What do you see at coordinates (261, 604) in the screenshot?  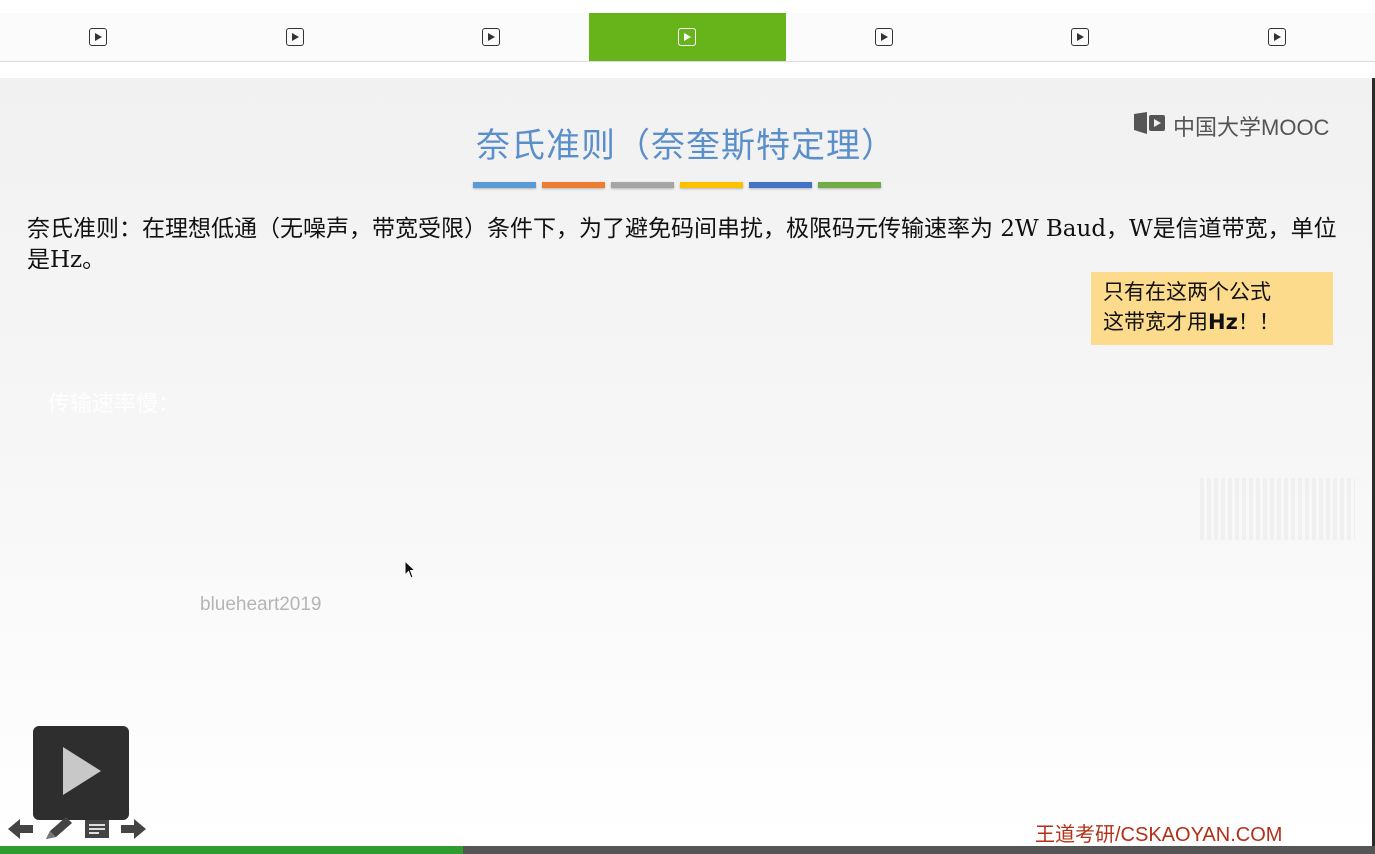 I see `uploader-watermark: blueheart2019` at bounding box center [261, 604].